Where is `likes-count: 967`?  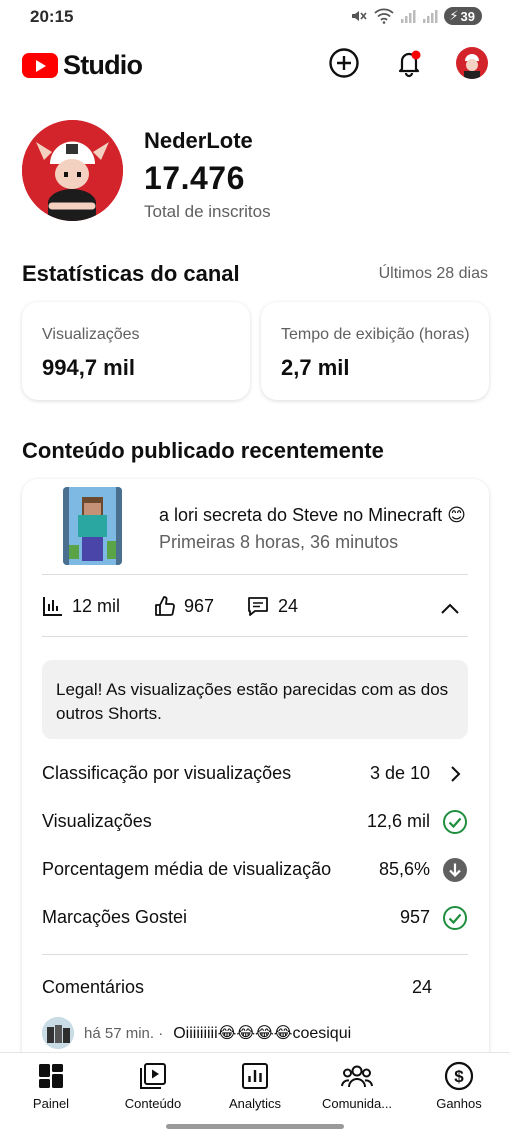 likes-count: 967 is located at coordinates (199, 605).